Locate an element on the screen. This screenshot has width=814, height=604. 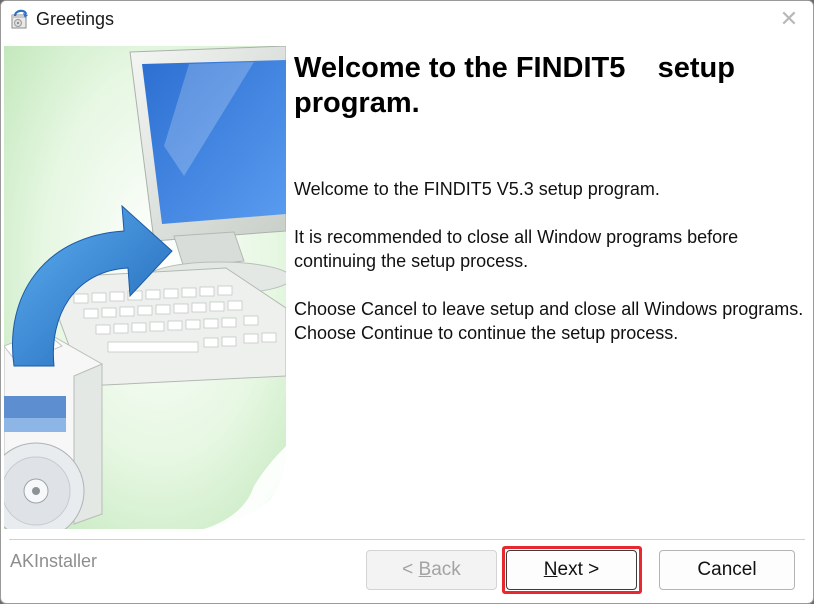
next-rest: ext > is located at coordinates (578, 569).